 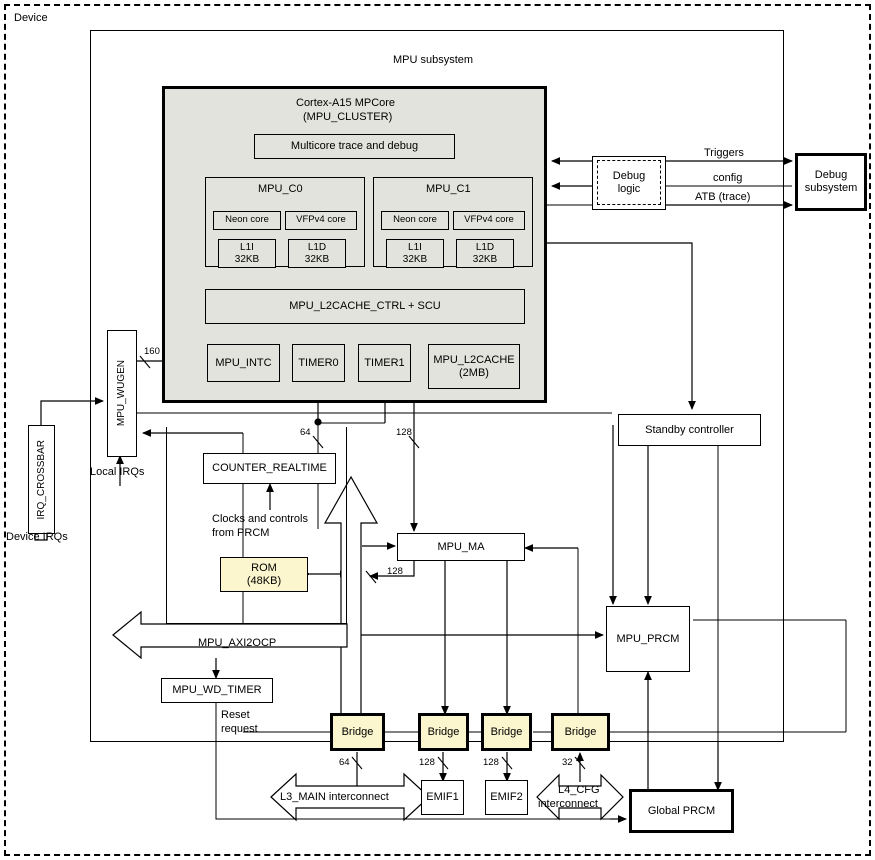 What do you see at coordinates (506, 797) in the screenshot?
I see `emif2-box: EMIF2` at bounding box center [506, 797].